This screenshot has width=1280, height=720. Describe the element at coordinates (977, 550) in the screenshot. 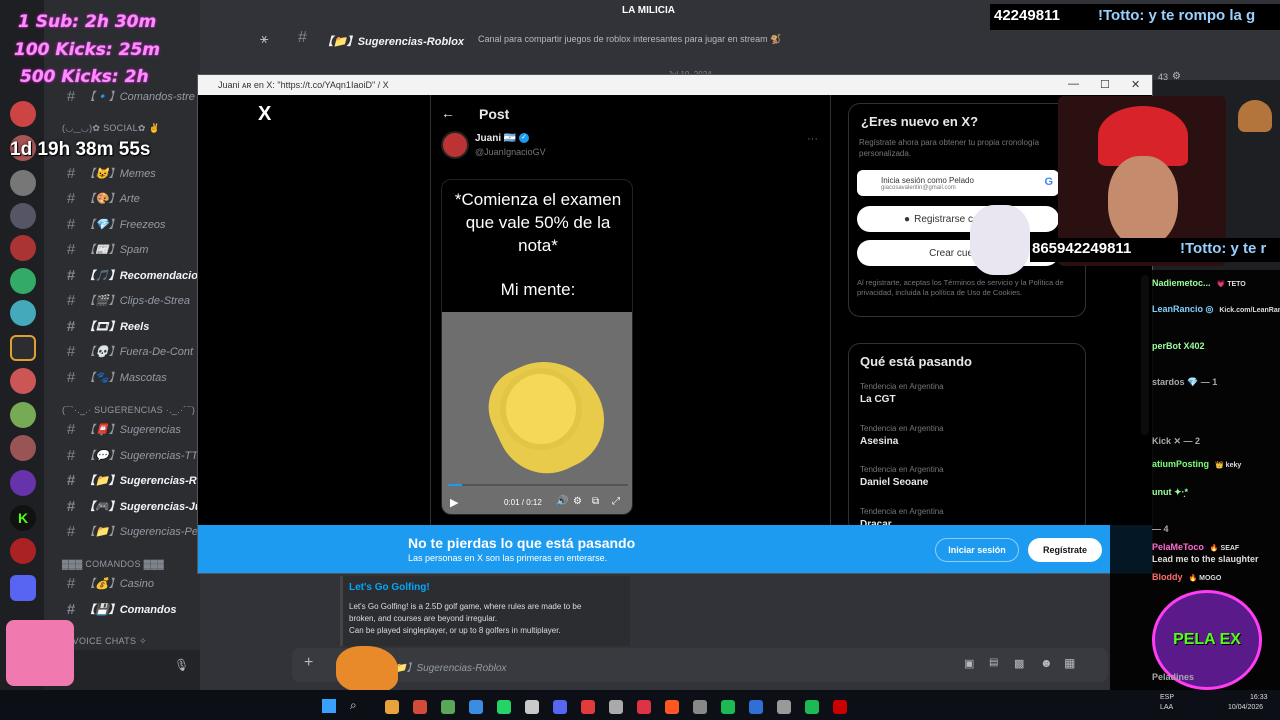

I see `login-button: Iniciar sesión` at that location.